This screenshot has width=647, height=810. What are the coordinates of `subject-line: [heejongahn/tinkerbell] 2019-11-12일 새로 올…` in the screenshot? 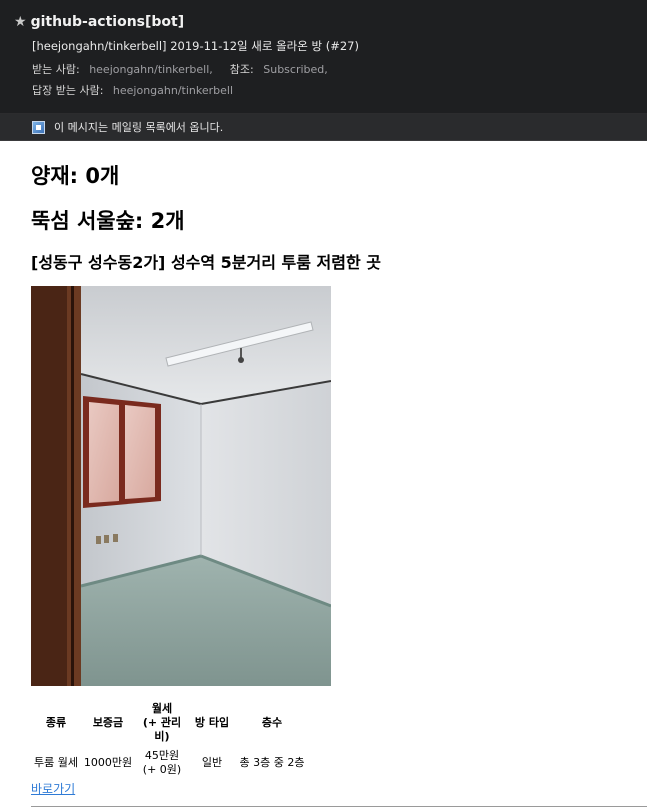 It's located at (195, 46).